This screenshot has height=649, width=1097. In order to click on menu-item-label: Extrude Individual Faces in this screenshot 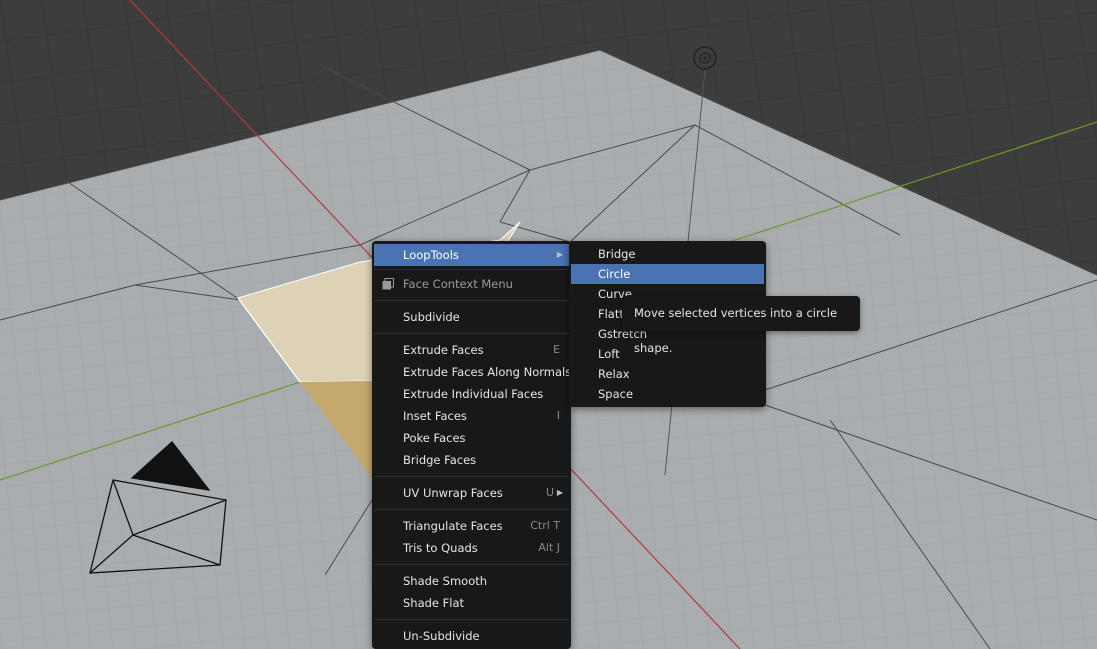, I will do `click(473, 394)`.